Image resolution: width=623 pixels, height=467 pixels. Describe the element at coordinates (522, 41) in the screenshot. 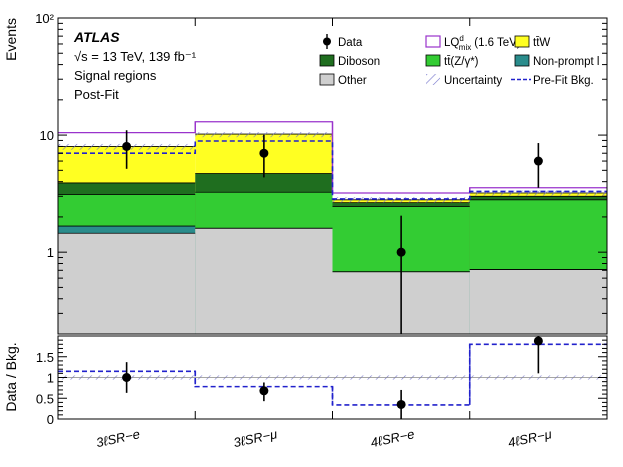

I see `legend-marker-ttw` at that location.